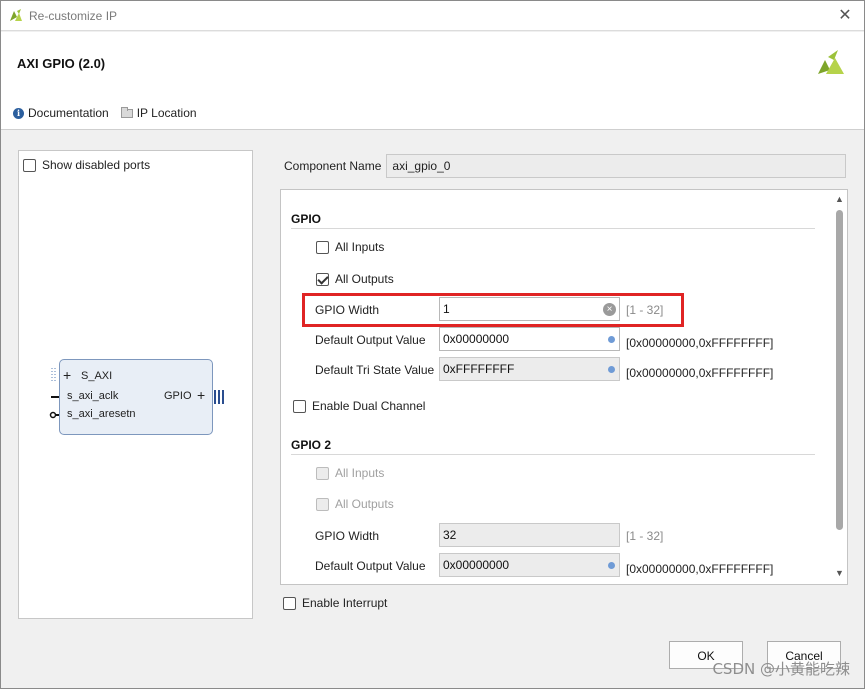 Image resolution: width=865 pixels, height=689 pixels. Describe the element at coordinates (553, 228) in the screenshot. I see `gpio-section-divider` at that location.